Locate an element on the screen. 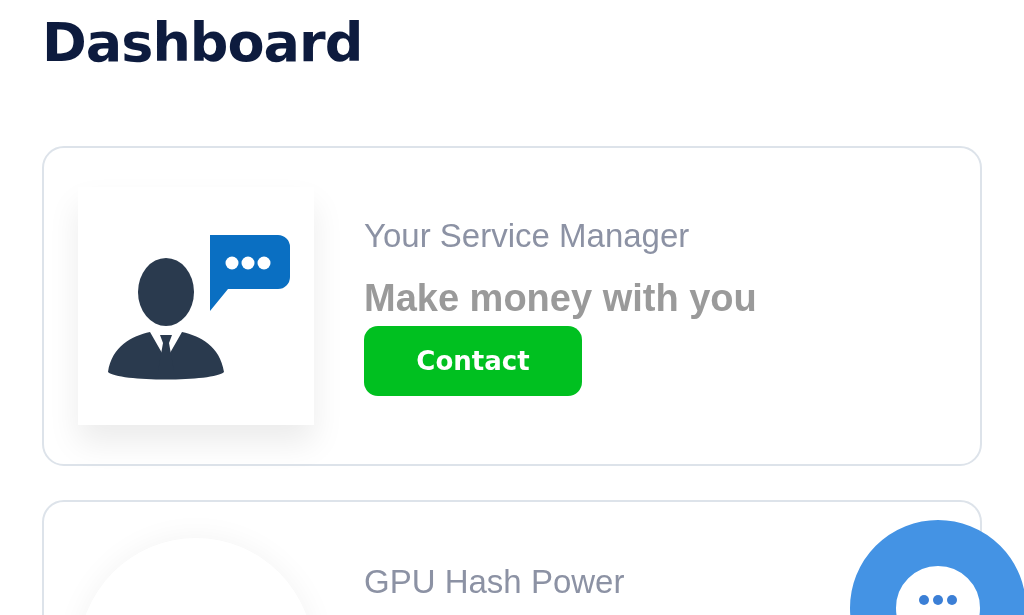 This screenshot has height=615, width=1024. card-headline: Make money with you is located at coordinates (560, 298).